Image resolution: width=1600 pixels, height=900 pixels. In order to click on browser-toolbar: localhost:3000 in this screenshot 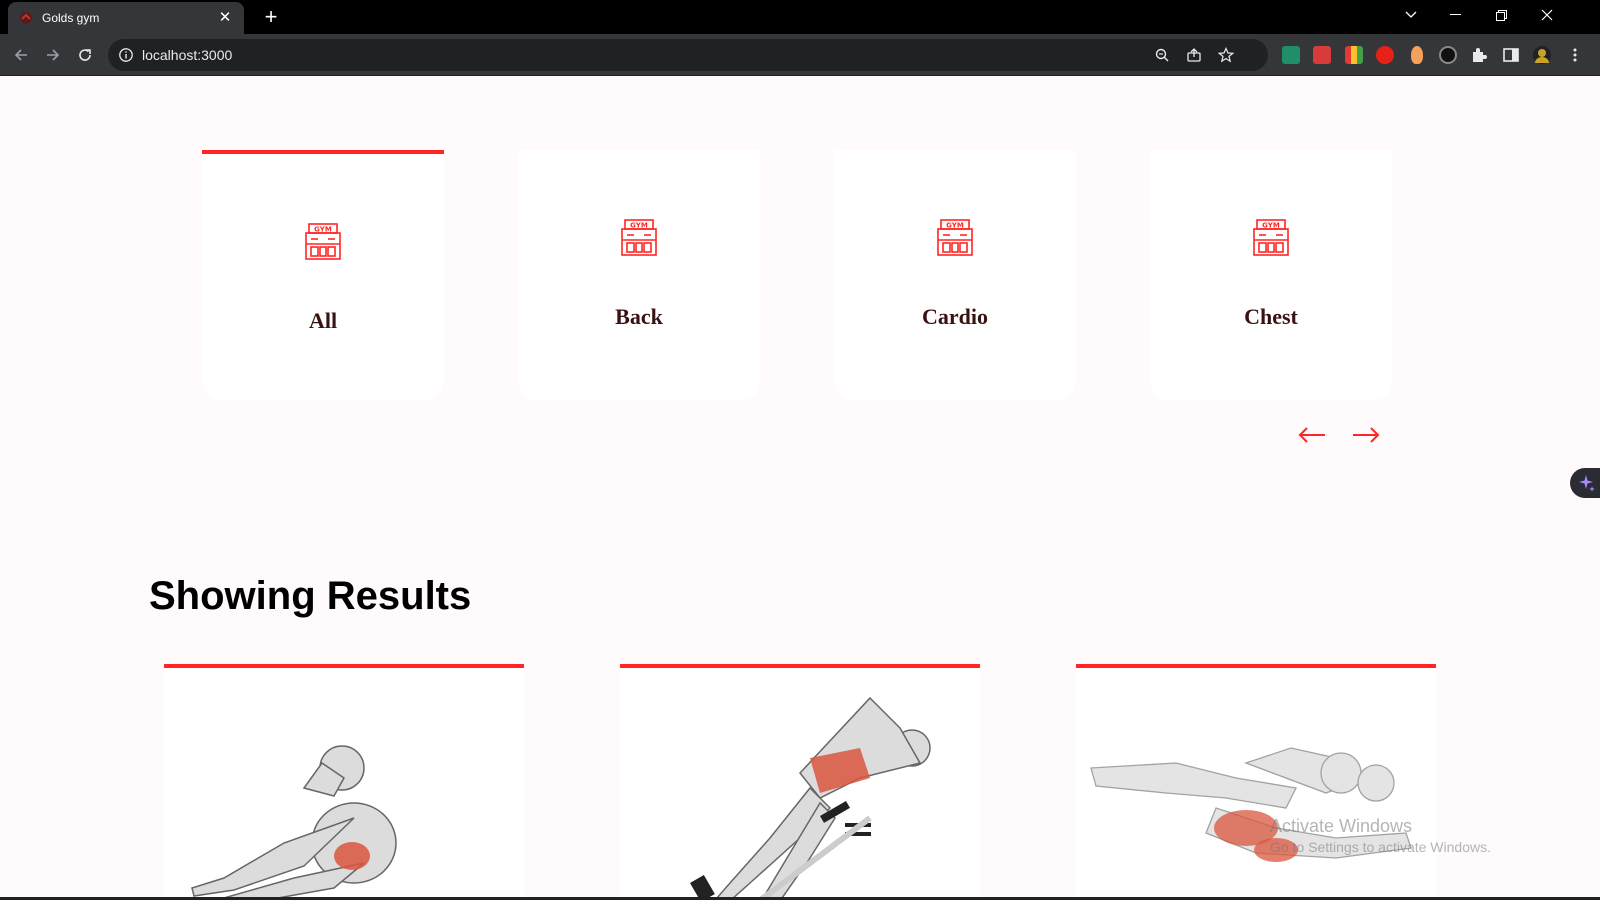, I will do `click(800, 55)`.